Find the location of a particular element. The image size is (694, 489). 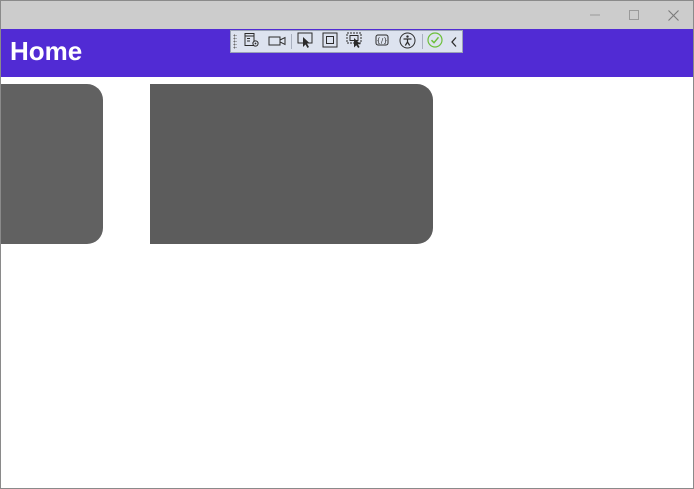

accessibility-checker-button is located at coordinates (407, 42).